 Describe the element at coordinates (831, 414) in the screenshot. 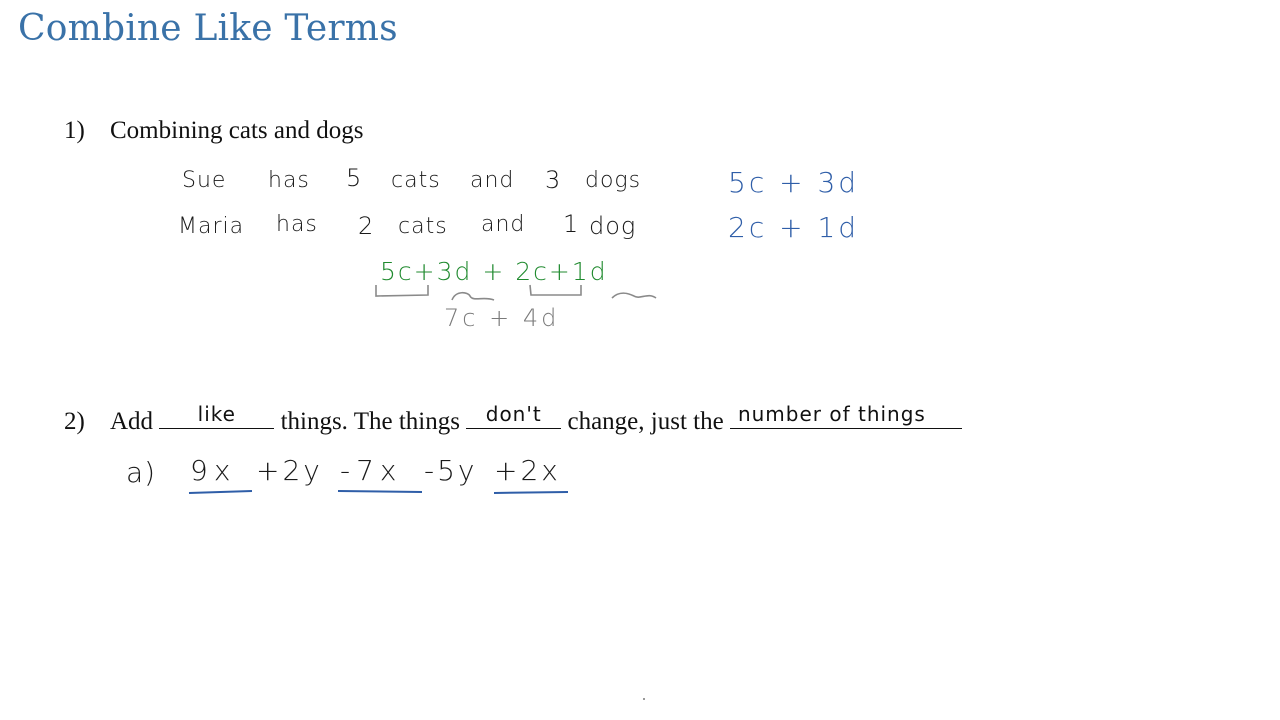

I see `blank-3-answer: number of things` at that location.